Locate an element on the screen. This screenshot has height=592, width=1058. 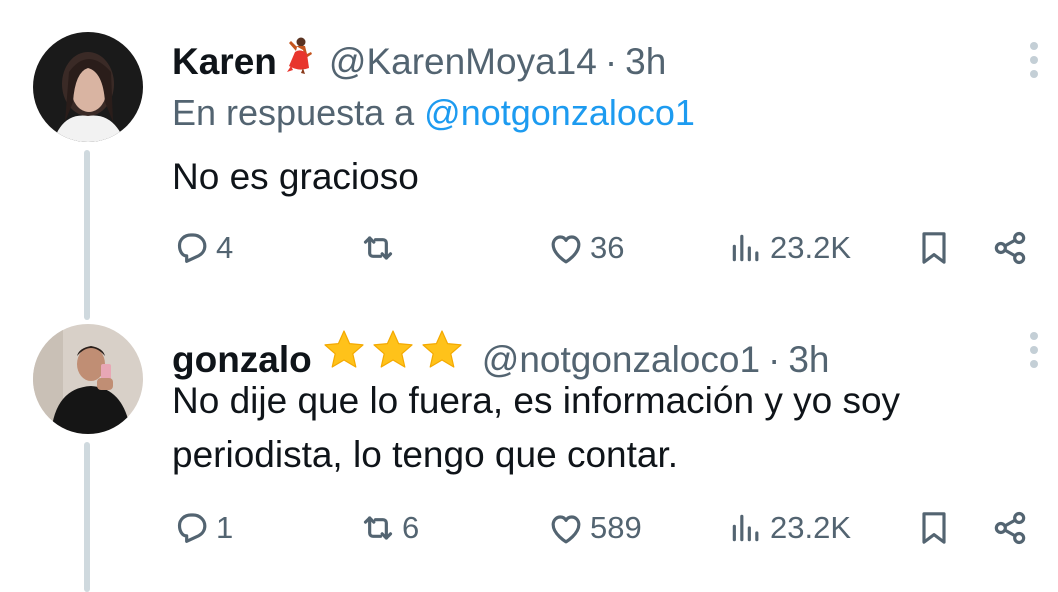
retweet-button is located at coordinates (380, 248).